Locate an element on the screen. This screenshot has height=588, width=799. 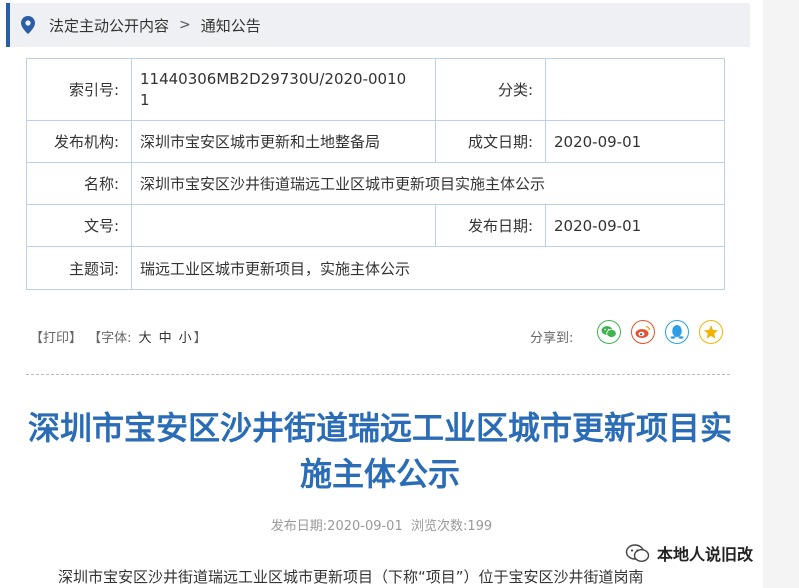
font-size-label-close: 】 is located at coordinates (200, 338).